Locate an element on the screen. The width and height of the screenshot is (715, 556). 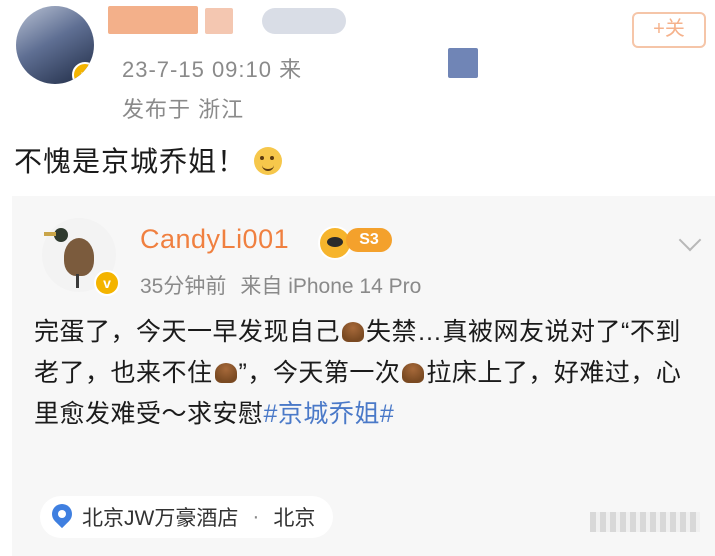
chevron-down-icon is located at coordinates (690, 240).